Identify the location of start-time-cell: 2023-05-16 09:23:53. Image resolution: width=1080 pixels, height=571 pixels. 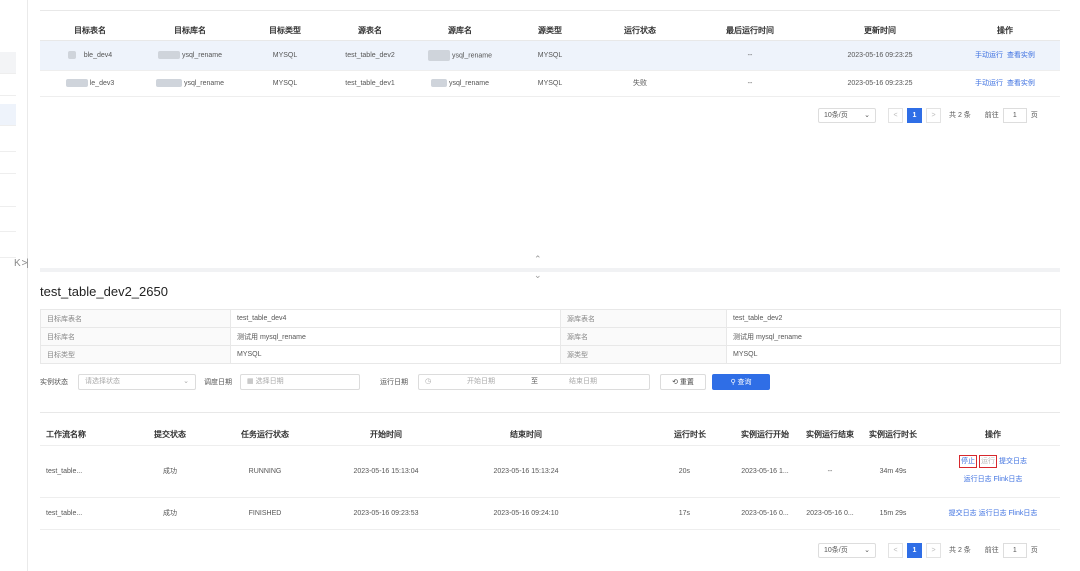
(386, 513).